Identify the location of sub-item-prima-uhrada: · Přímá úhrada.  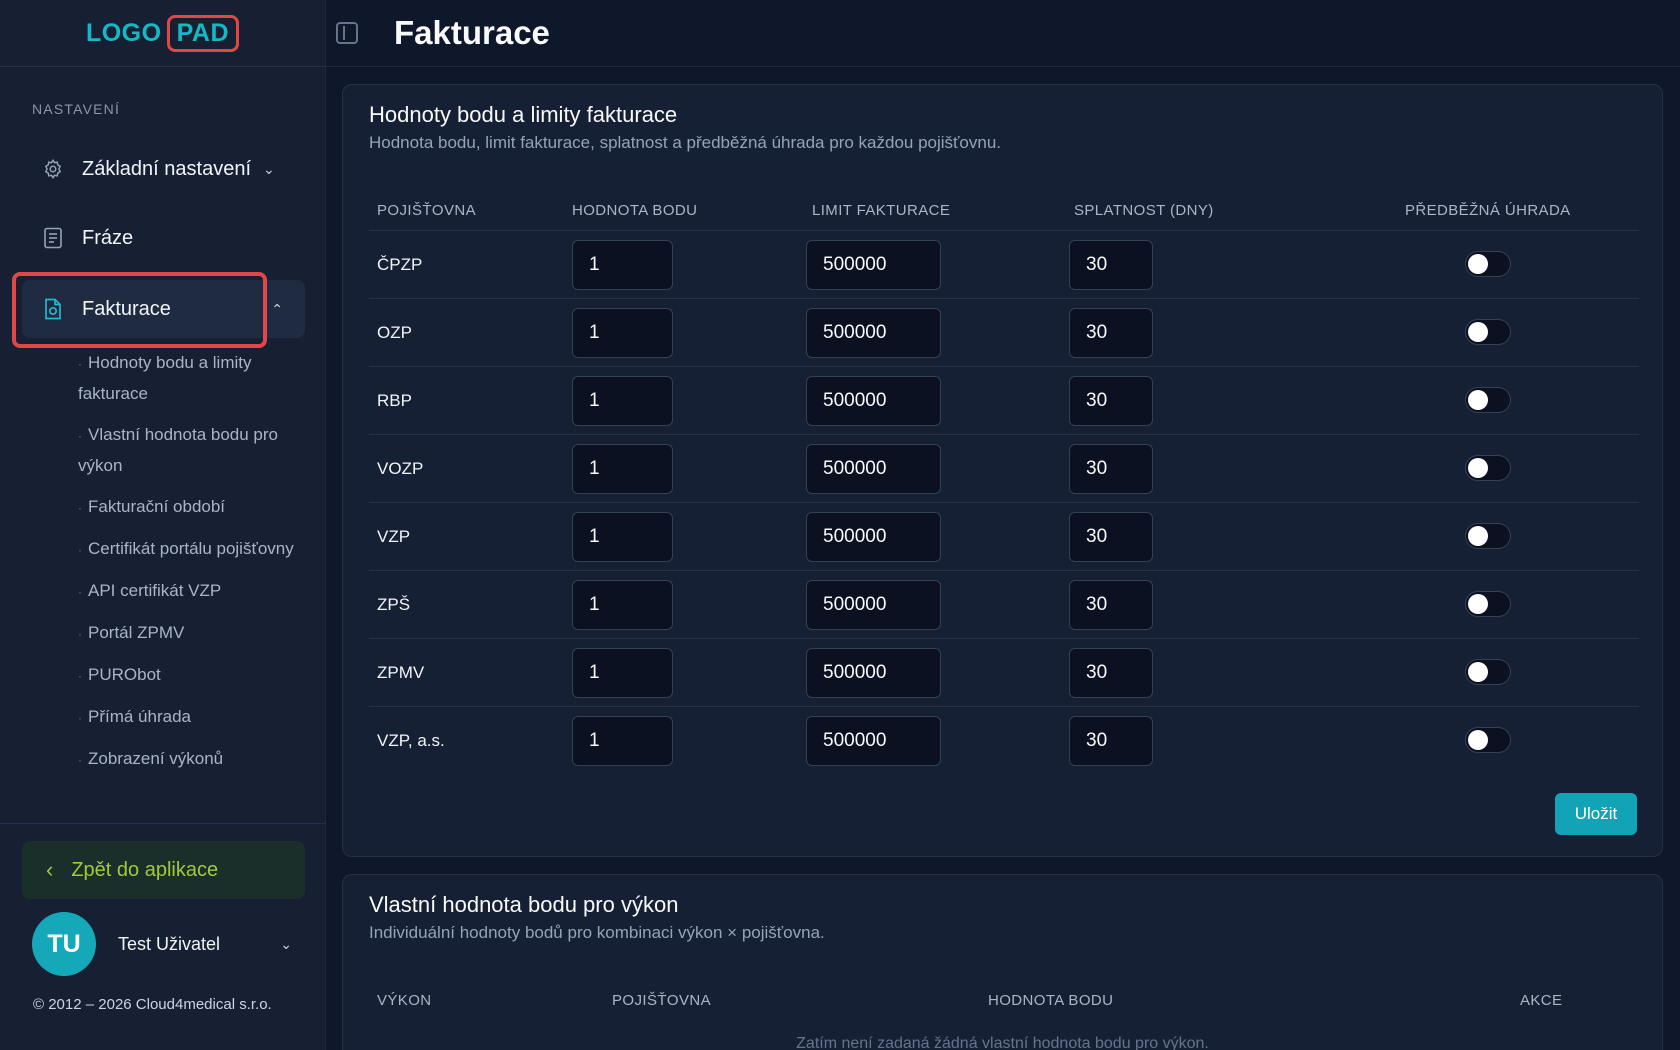
(190, 717).